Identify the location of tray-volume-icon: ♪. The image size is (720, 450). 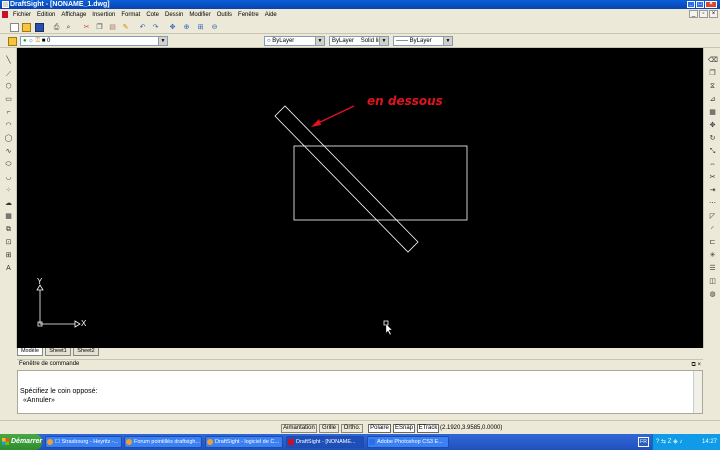
(680, 442).